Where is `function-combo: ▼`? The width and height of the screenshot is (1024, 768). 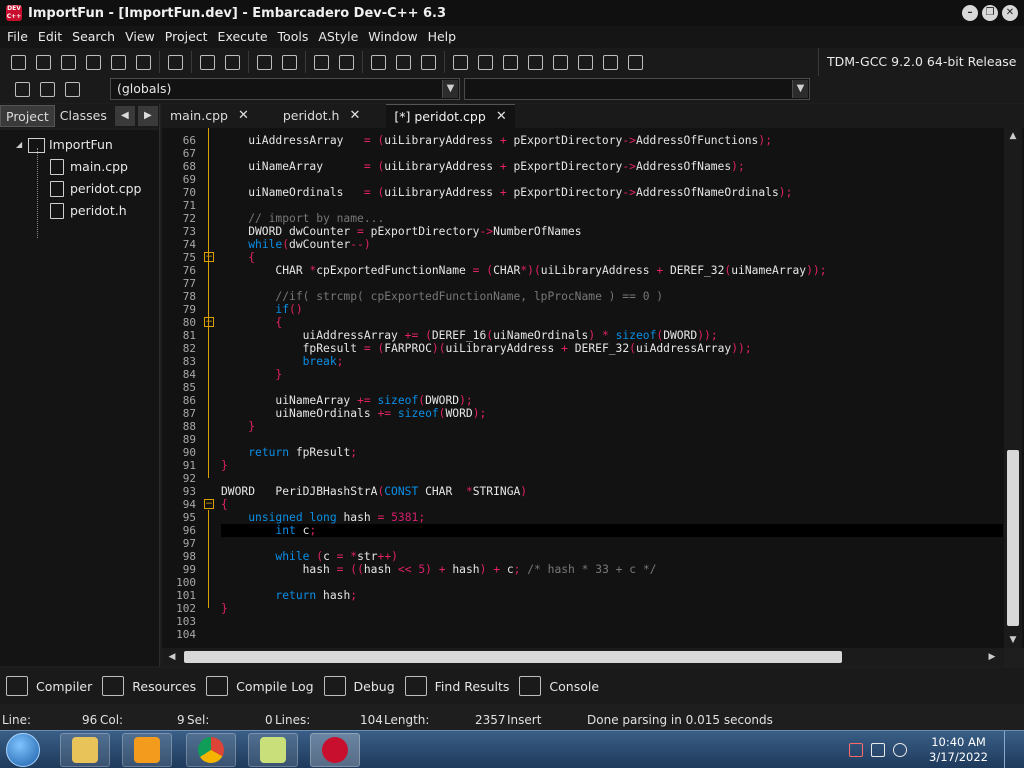 function-combo: ▼ is located at coordinates (637, 89).